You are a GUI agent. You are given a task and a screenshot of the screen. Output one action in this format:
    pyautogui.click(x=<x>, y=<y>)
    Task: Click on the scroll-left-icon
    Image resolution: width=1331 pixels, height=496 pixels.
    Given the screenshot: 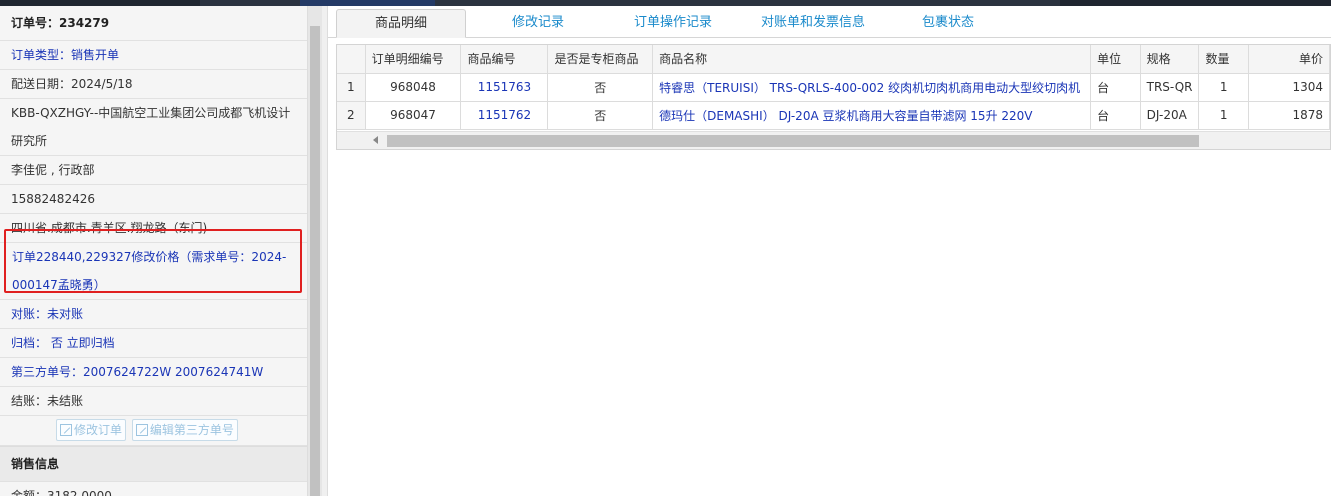 What is the action you would take?
    pyautogui.click(x=375, y=140)
    